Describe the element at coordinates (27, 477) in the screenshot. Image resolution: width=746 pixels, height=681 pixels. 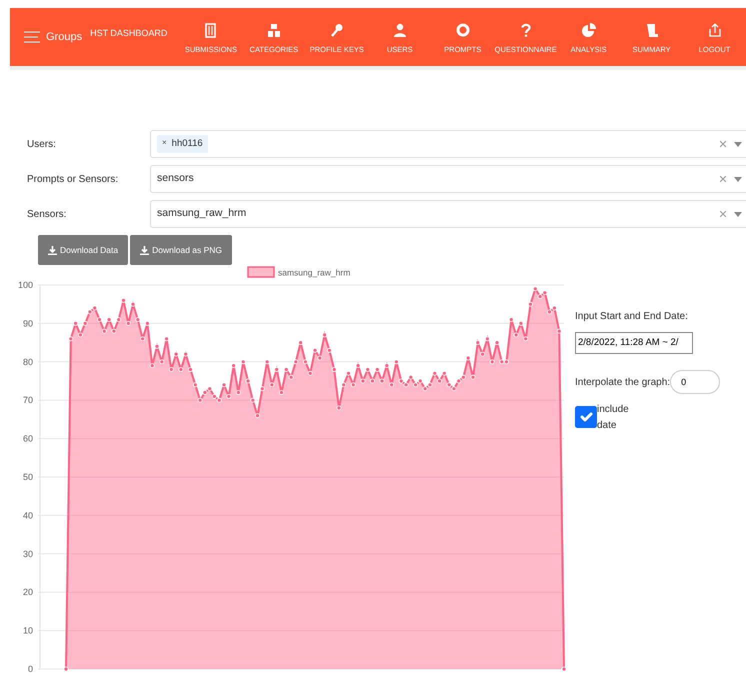
I see `axis-tick-label: 50` at that location.